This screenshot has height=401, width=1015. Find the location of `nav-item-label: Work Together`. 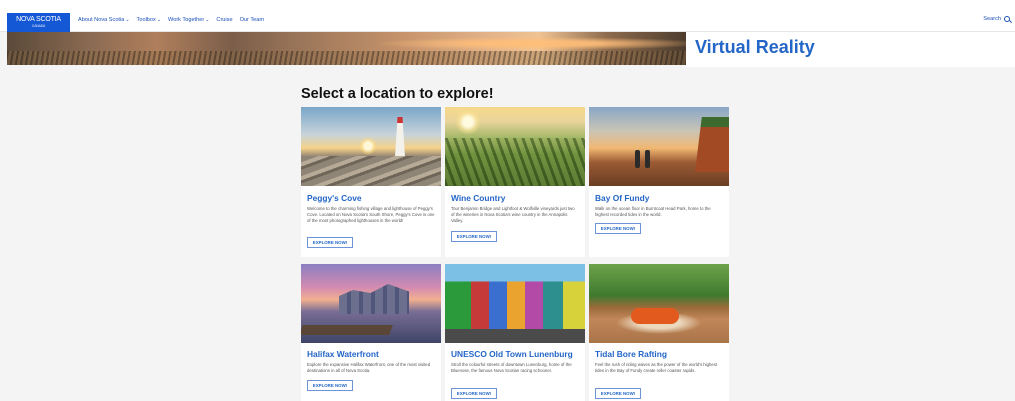

nav-item-label: Work Together is located at coordinates (186, 20).